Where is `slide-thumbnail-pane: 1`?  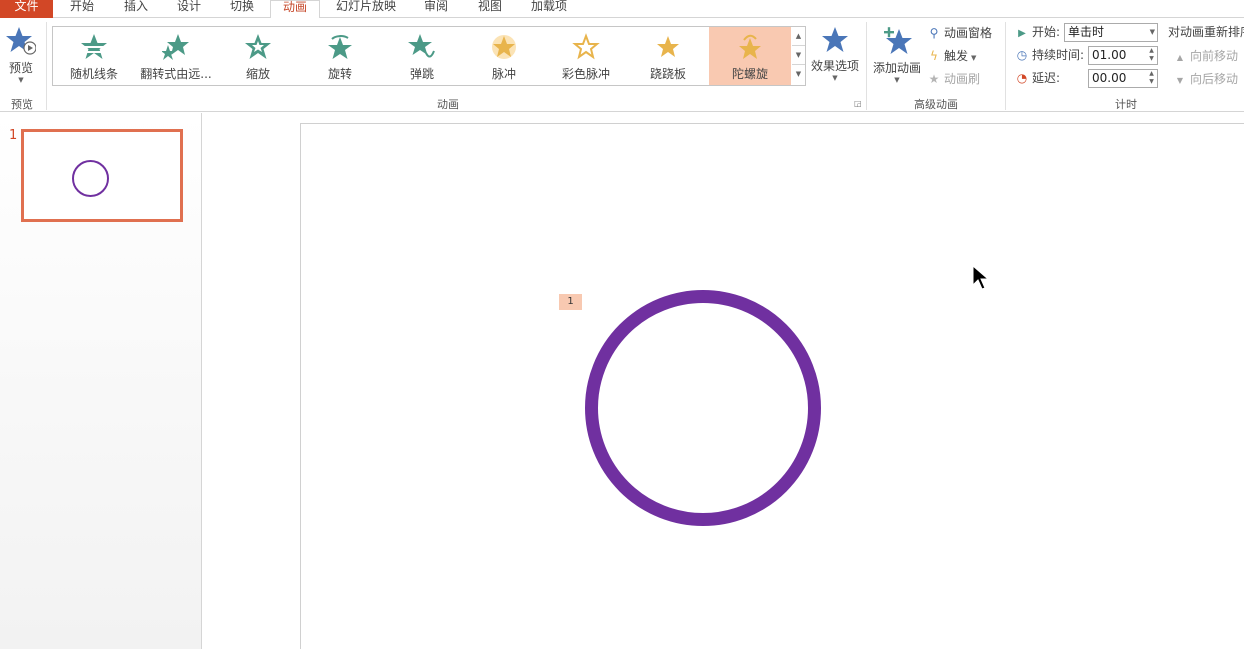
slide-thumbnail-pane: 1 is located at coordinates (101, 381).